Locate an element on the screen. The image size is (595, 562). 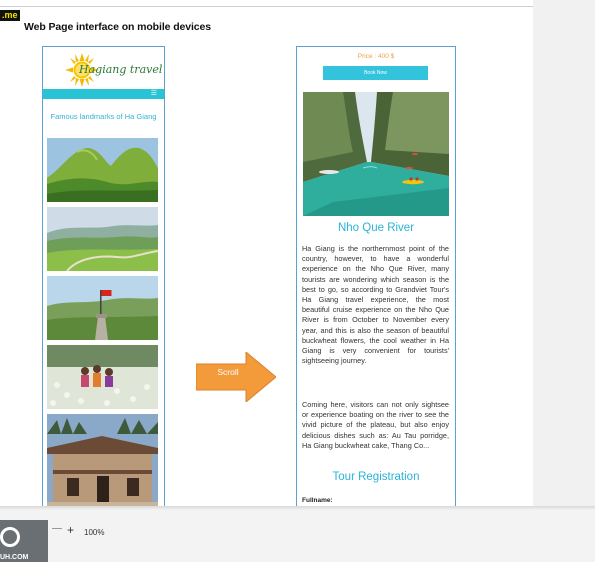
landmarks-heading: Famous landmarks of Ha Giang is located at coordinates (103, 116).